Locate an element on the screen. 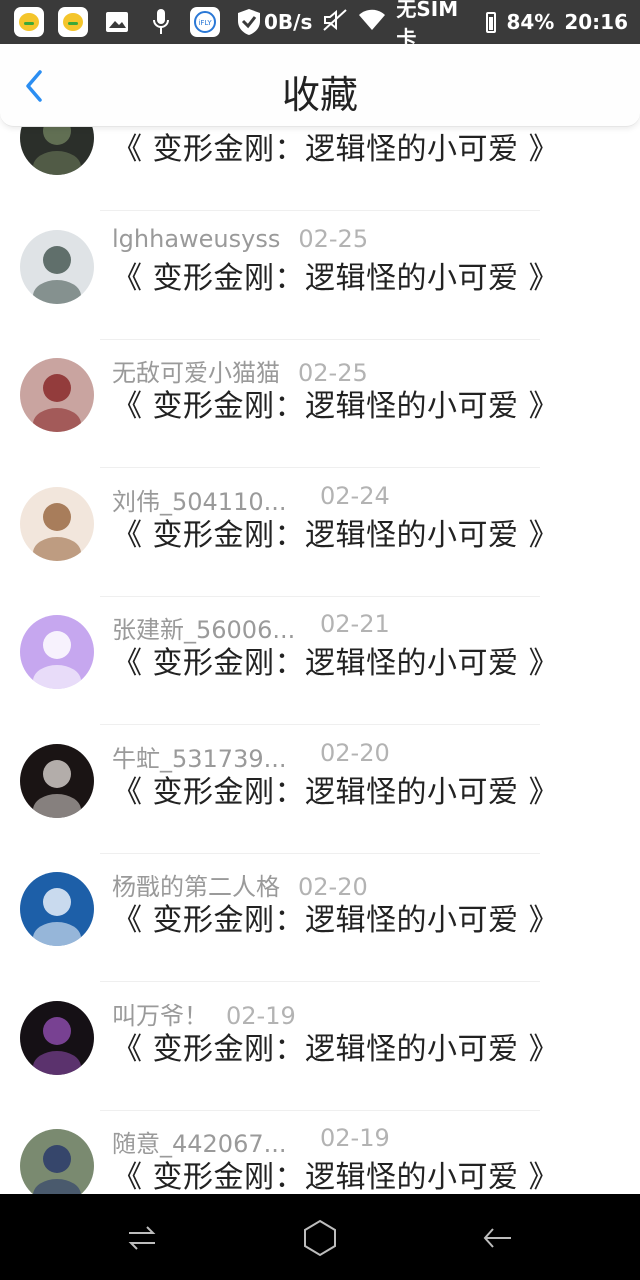 The width and height of the screenshot is (640, 1280). list-item: 叫万爷！ 02-19 《 变形金刚：逻辑怪的小可爱 》 is located at coordinates (320, 1064).